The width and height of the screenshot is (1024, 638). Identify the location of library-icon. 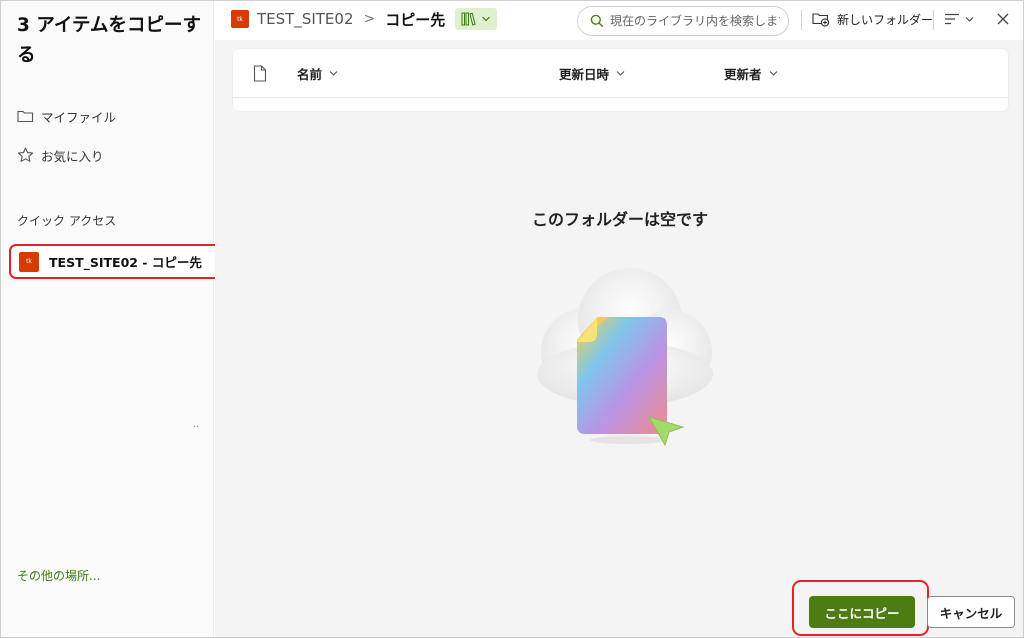
(468, 19).